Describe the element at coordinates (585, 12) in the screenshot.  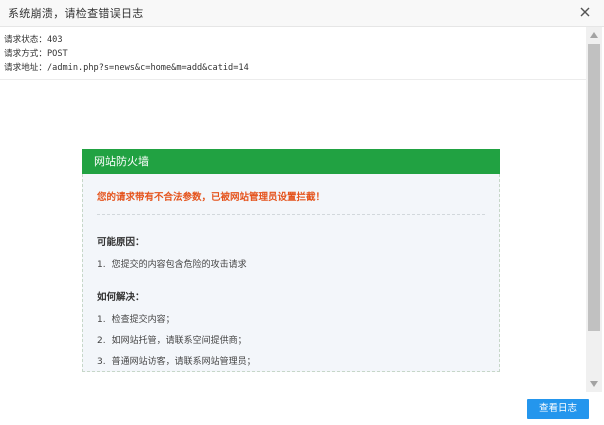
I see `close-icon` at that location.